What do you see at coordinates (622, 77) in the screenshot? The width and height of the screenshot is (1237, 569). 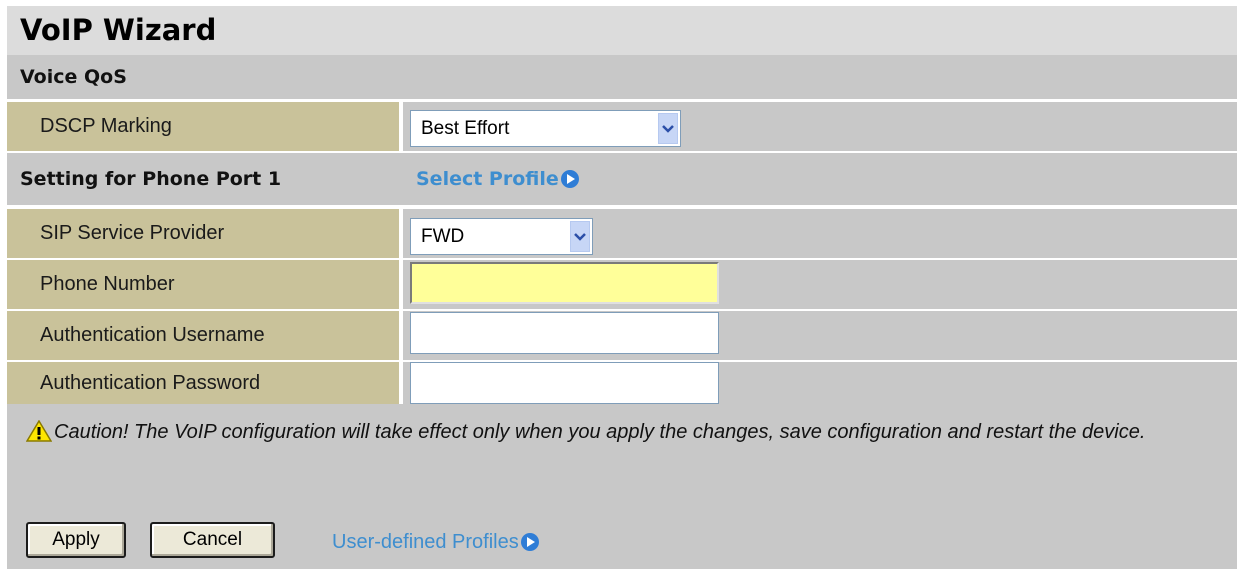 I see `voice-qos-heading: Voice QoS` at bounding box center [622, 77].